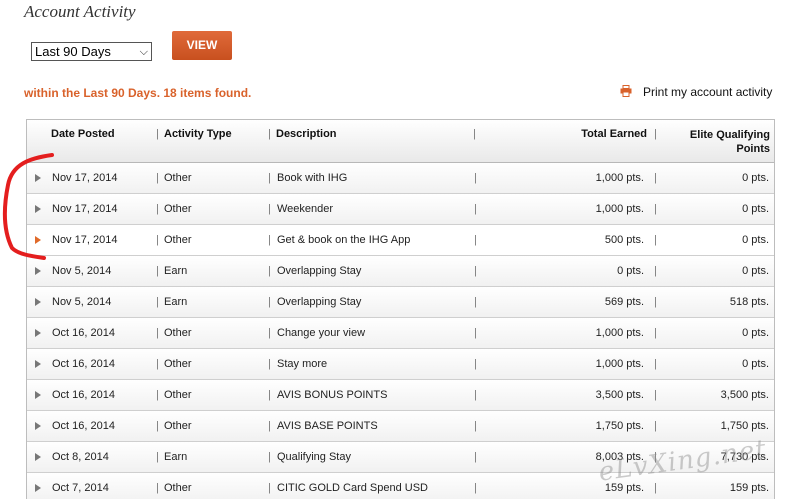 This screenshot has width=807, height=499. I want to click on cell-total-earned: 1,750 pts., so click(619, 426).